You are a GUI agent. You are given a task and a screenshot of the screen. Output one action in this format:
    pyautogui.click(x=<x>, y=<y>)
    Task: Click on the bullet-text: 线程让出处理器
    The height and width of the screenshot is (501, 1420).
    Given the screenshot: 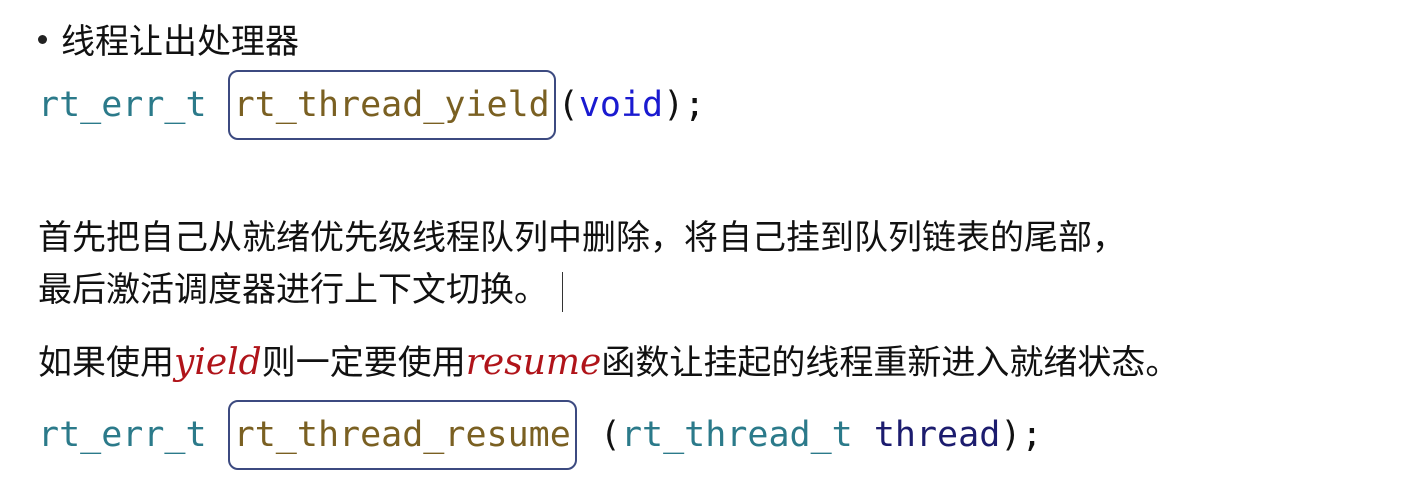 What is the action you would take?
    pyautogui.click(x=180, y=42)
    